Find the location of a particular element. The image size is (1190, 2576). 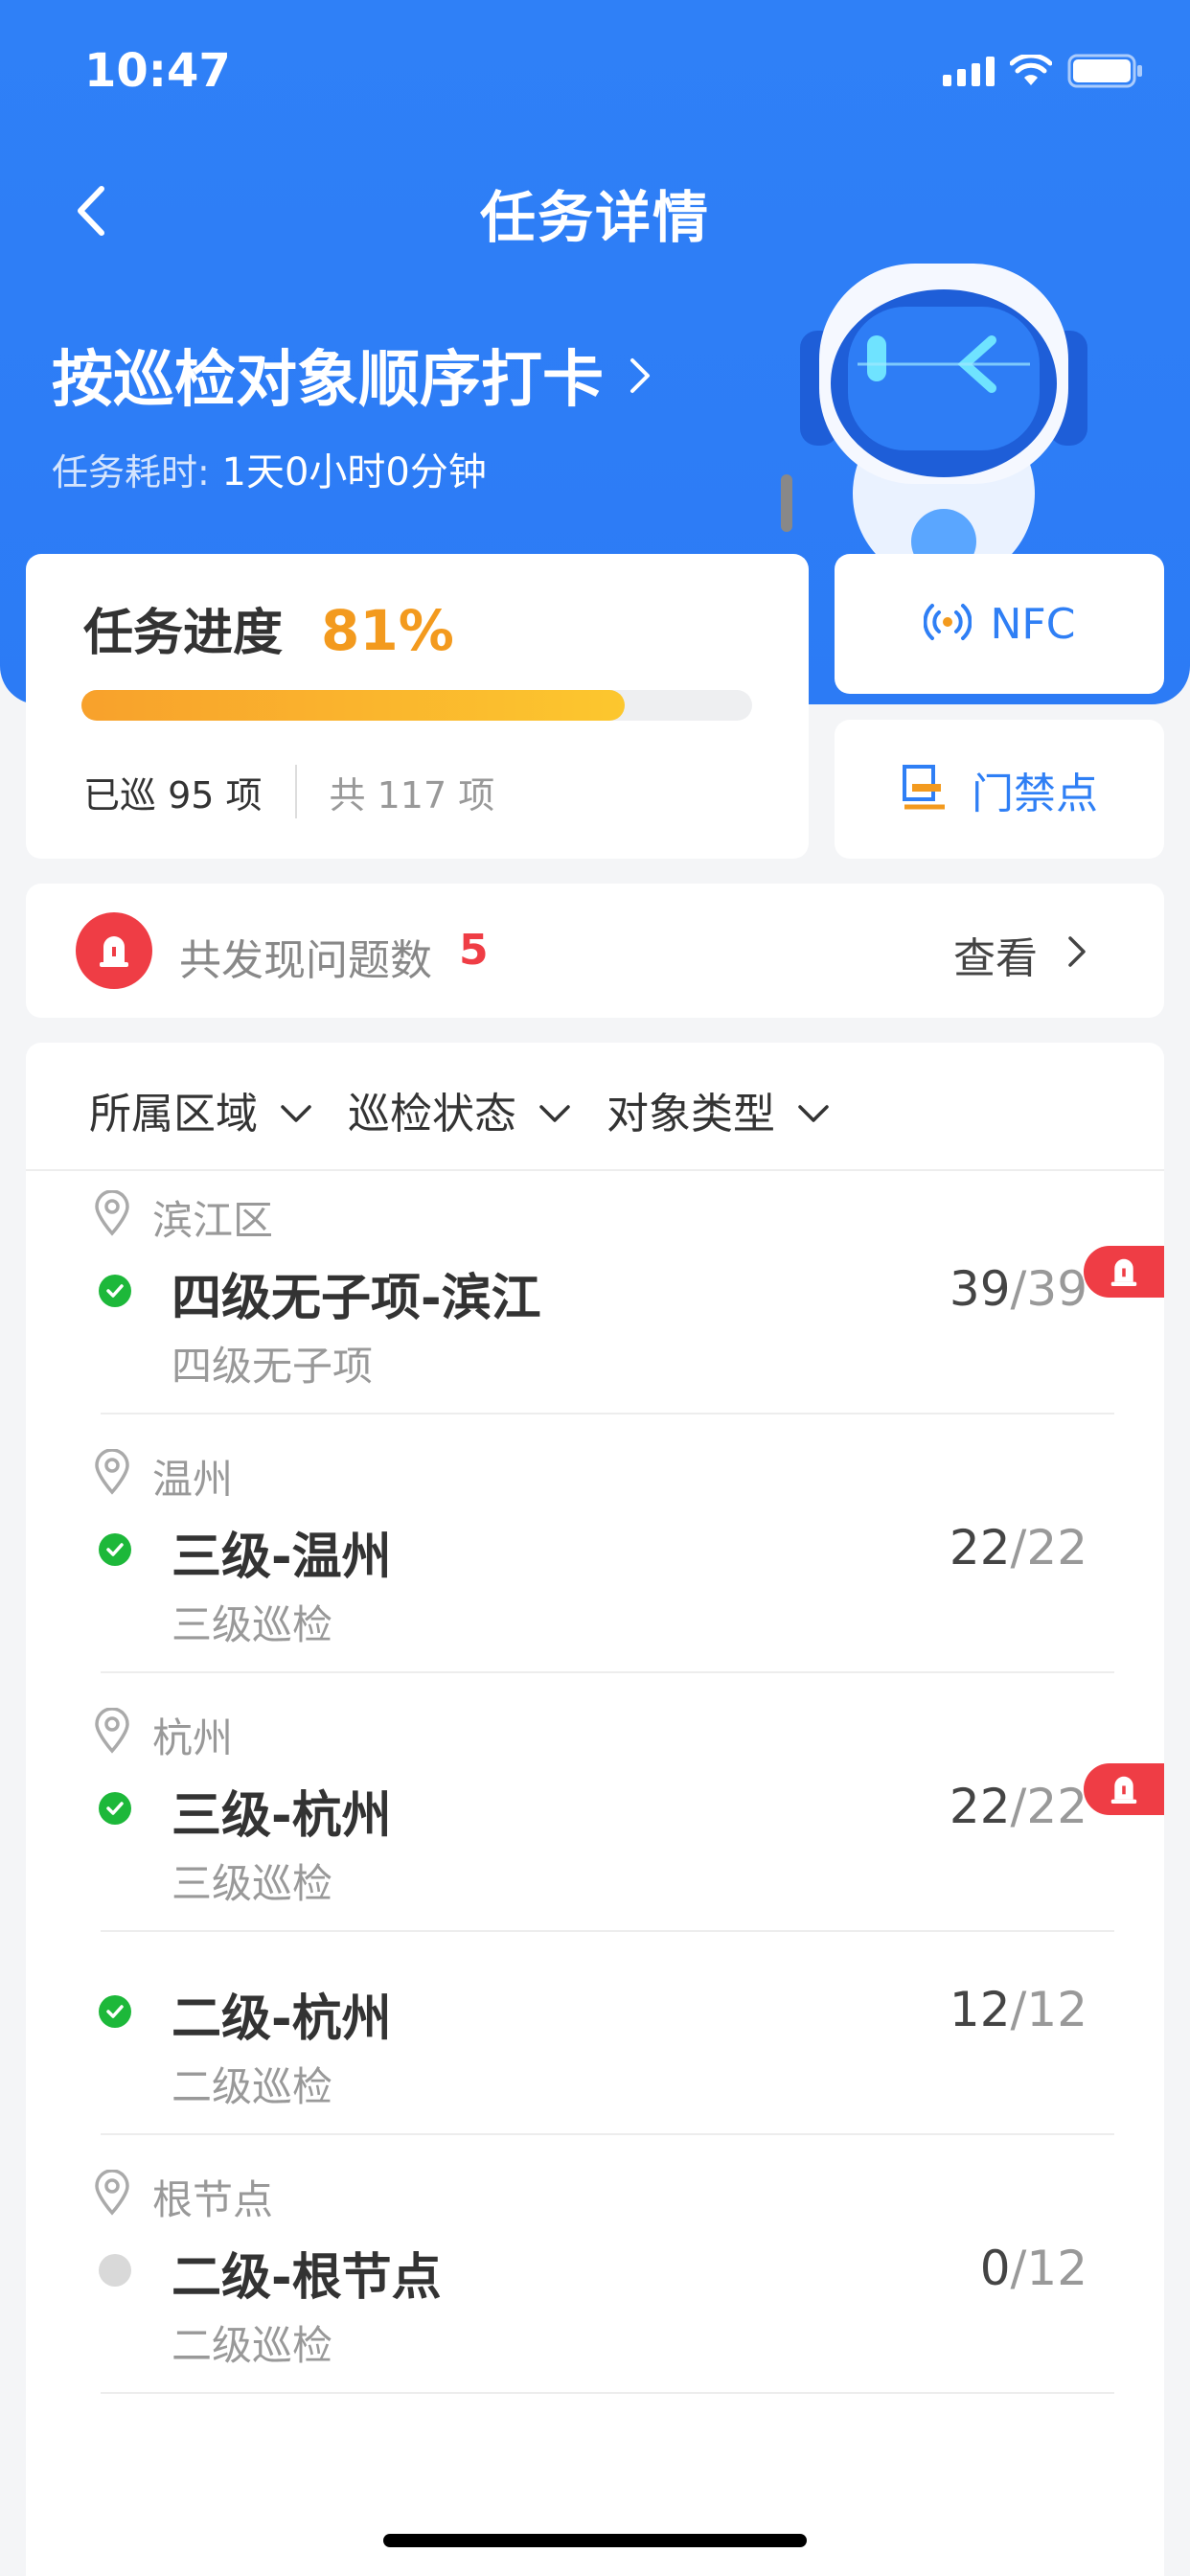

filter-region: 所属区域 is located at coordinates (201, 1109).